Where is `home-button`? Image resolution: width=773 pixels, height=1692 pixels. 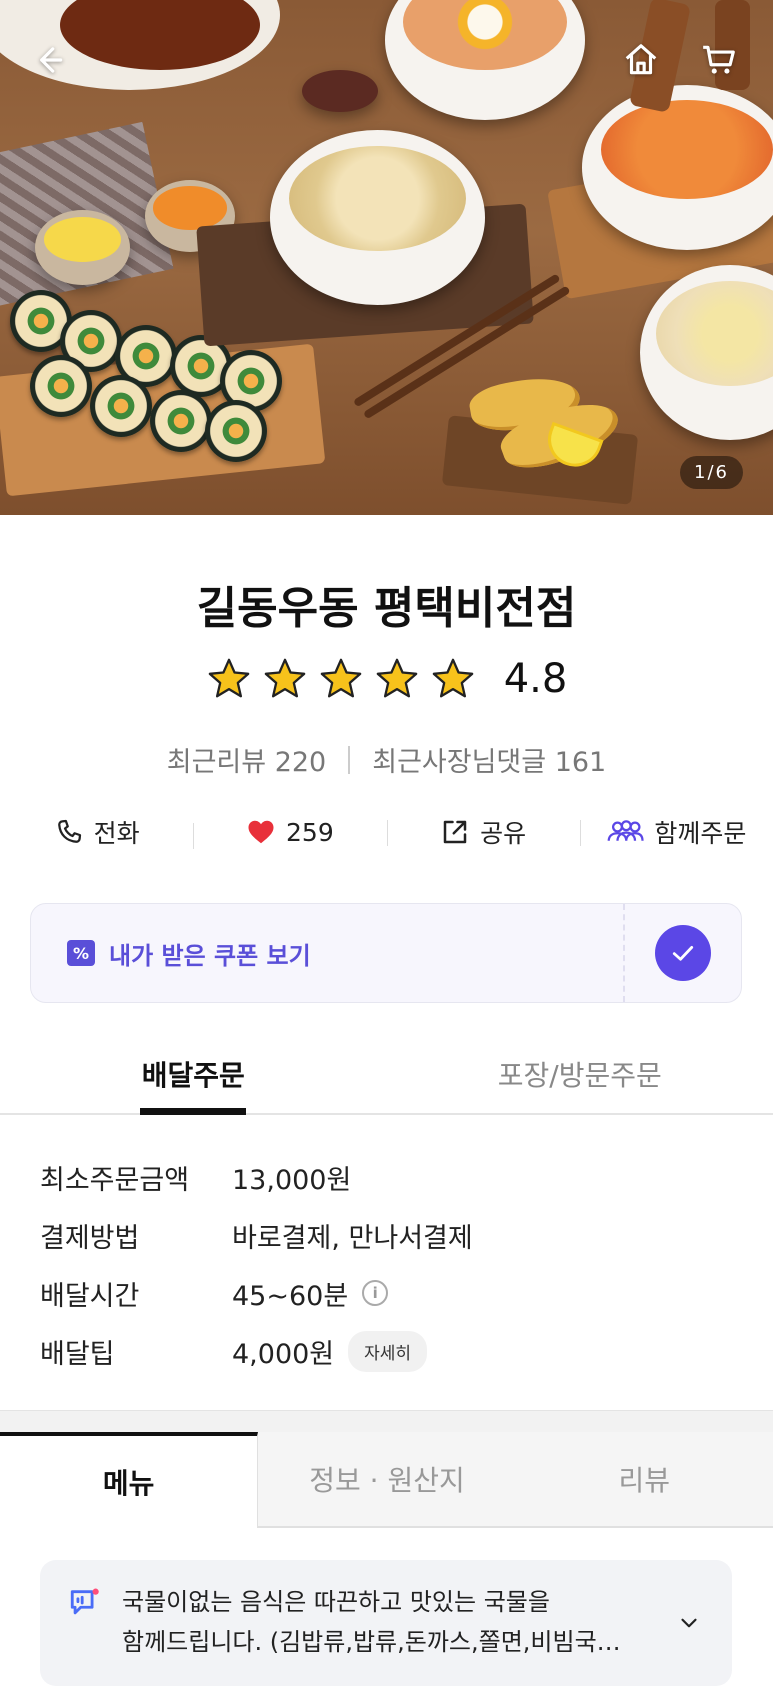 home-button is located at coordinates (641, 60).